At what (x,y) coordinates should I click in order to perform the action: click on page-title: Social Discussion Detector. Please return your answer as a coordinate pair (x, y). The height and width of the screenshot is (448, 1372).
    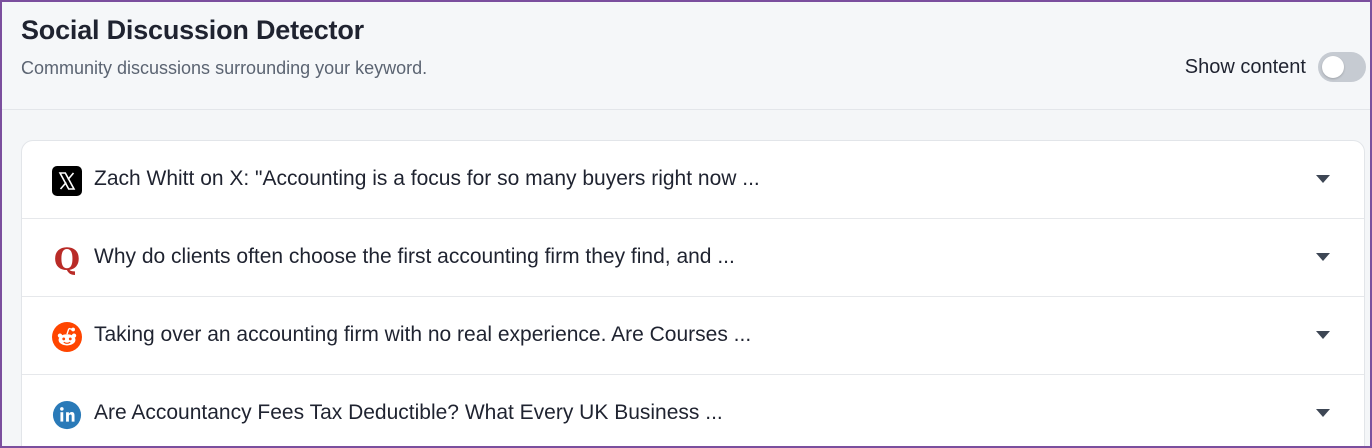
    Looking at the image, I should click on (192, 30).